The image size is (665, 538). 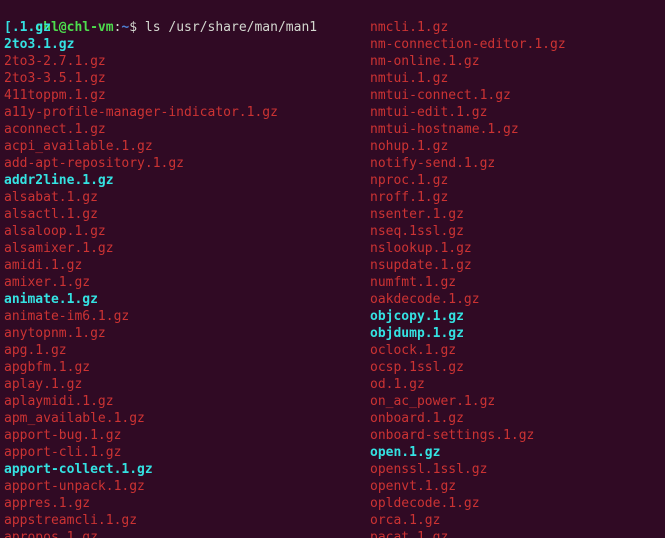 What do you see at coordinates (421, 248) in the screenshot?
I see `file-entry: nslookup.1.gz` at bounding box center [421, 248].